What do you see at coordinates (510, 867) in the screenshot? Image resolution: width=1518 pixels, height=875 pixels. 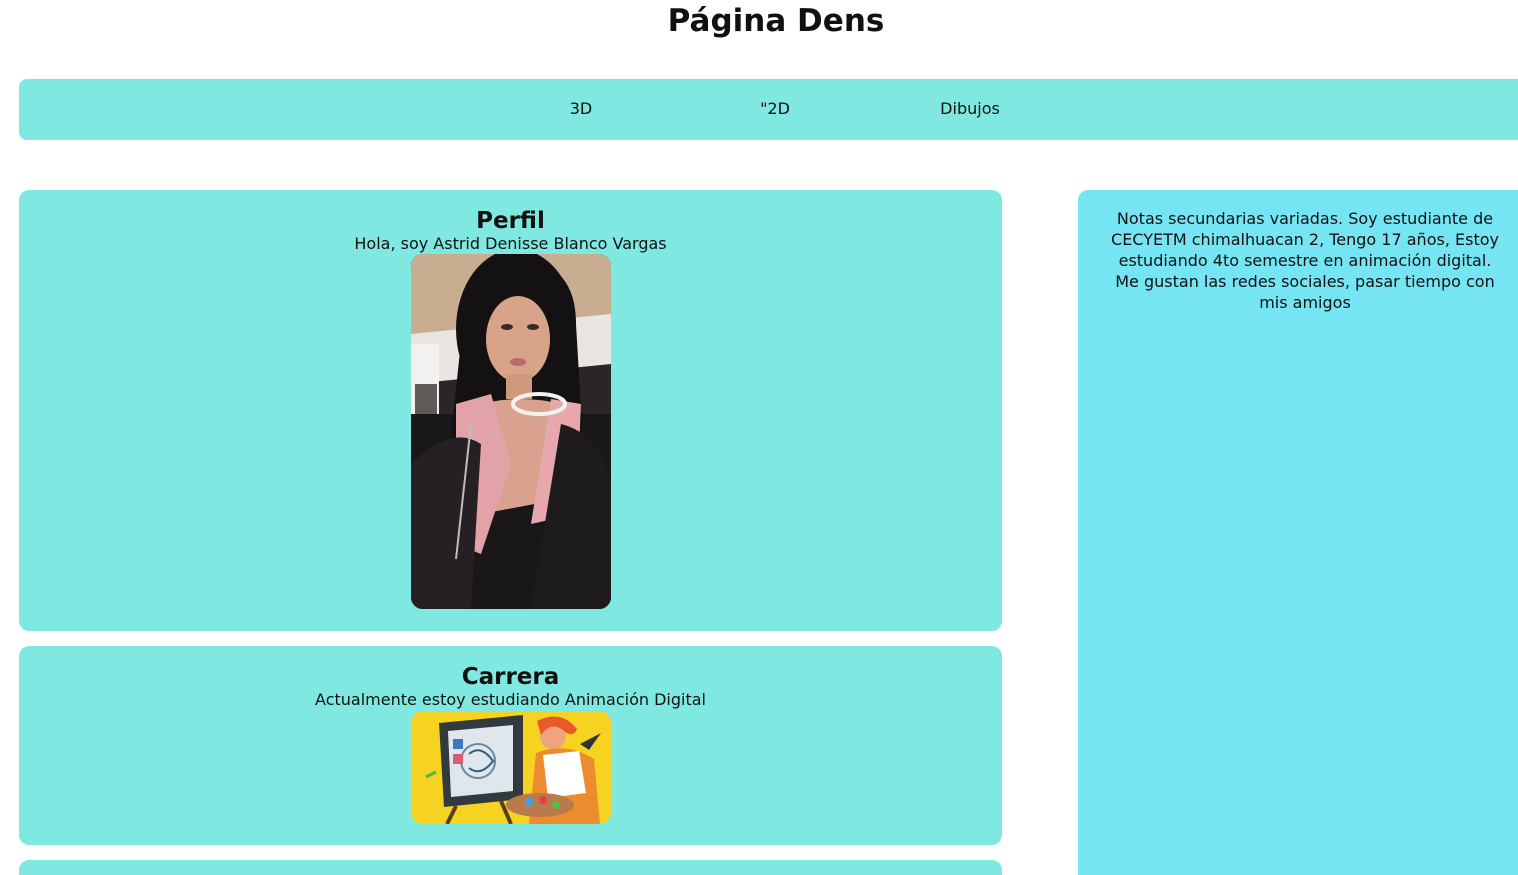 I see `additional-card` at bounding box center [510, 867].